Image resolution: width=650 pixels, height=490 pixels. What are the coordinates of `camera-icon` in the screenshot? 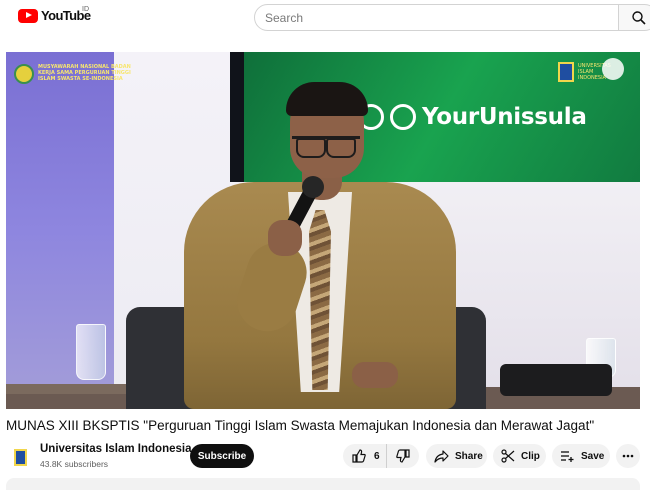 It's located at (613, 69).